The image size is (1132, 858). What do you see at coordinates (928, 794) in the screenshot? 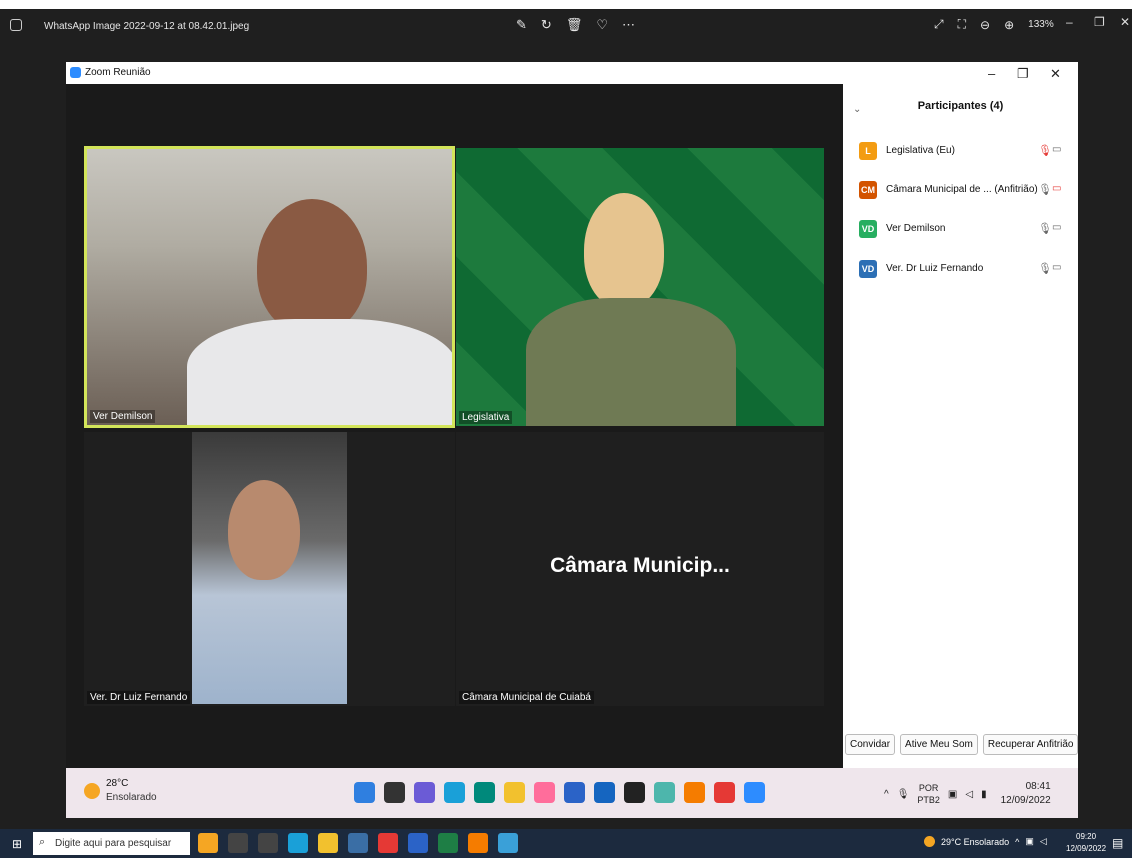
I see `language-indicator: POR PTB2` at bounding box center [928, 794].